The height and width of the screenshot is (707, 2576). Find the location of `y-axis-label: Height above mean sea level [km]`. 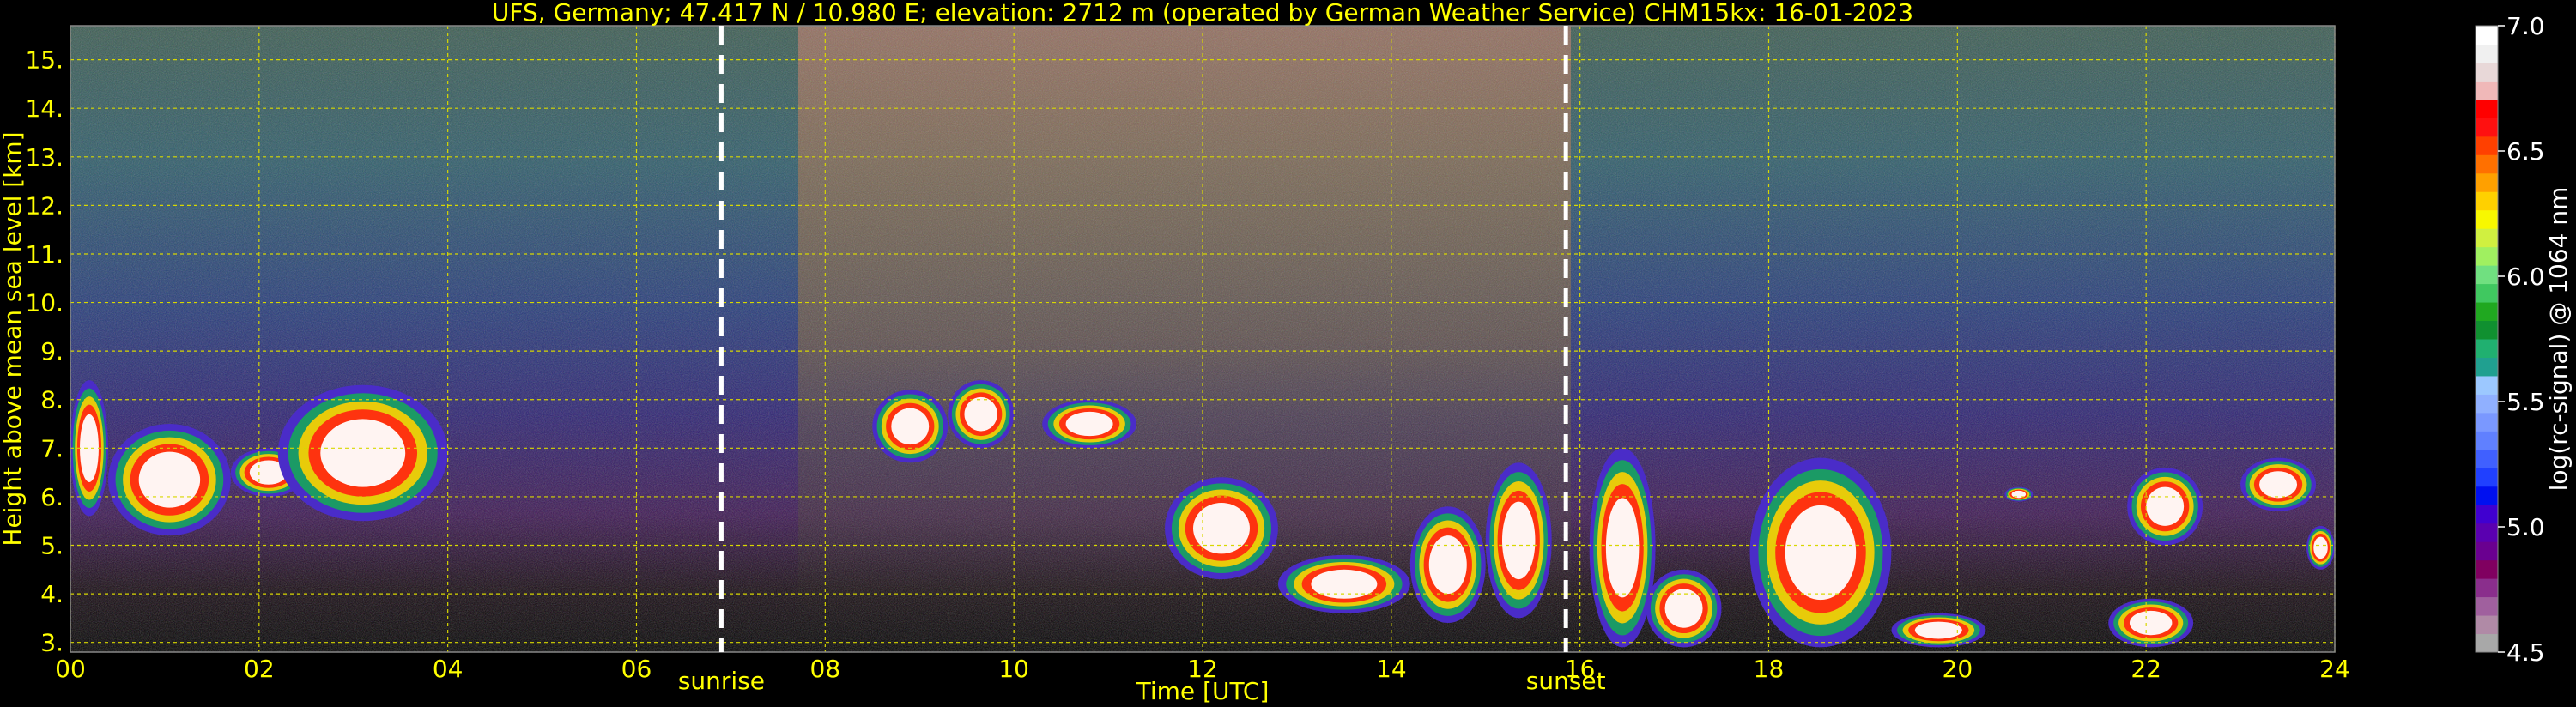

y-axis-label: Height above mean sea level [km] is located at coordinates (13, 338).